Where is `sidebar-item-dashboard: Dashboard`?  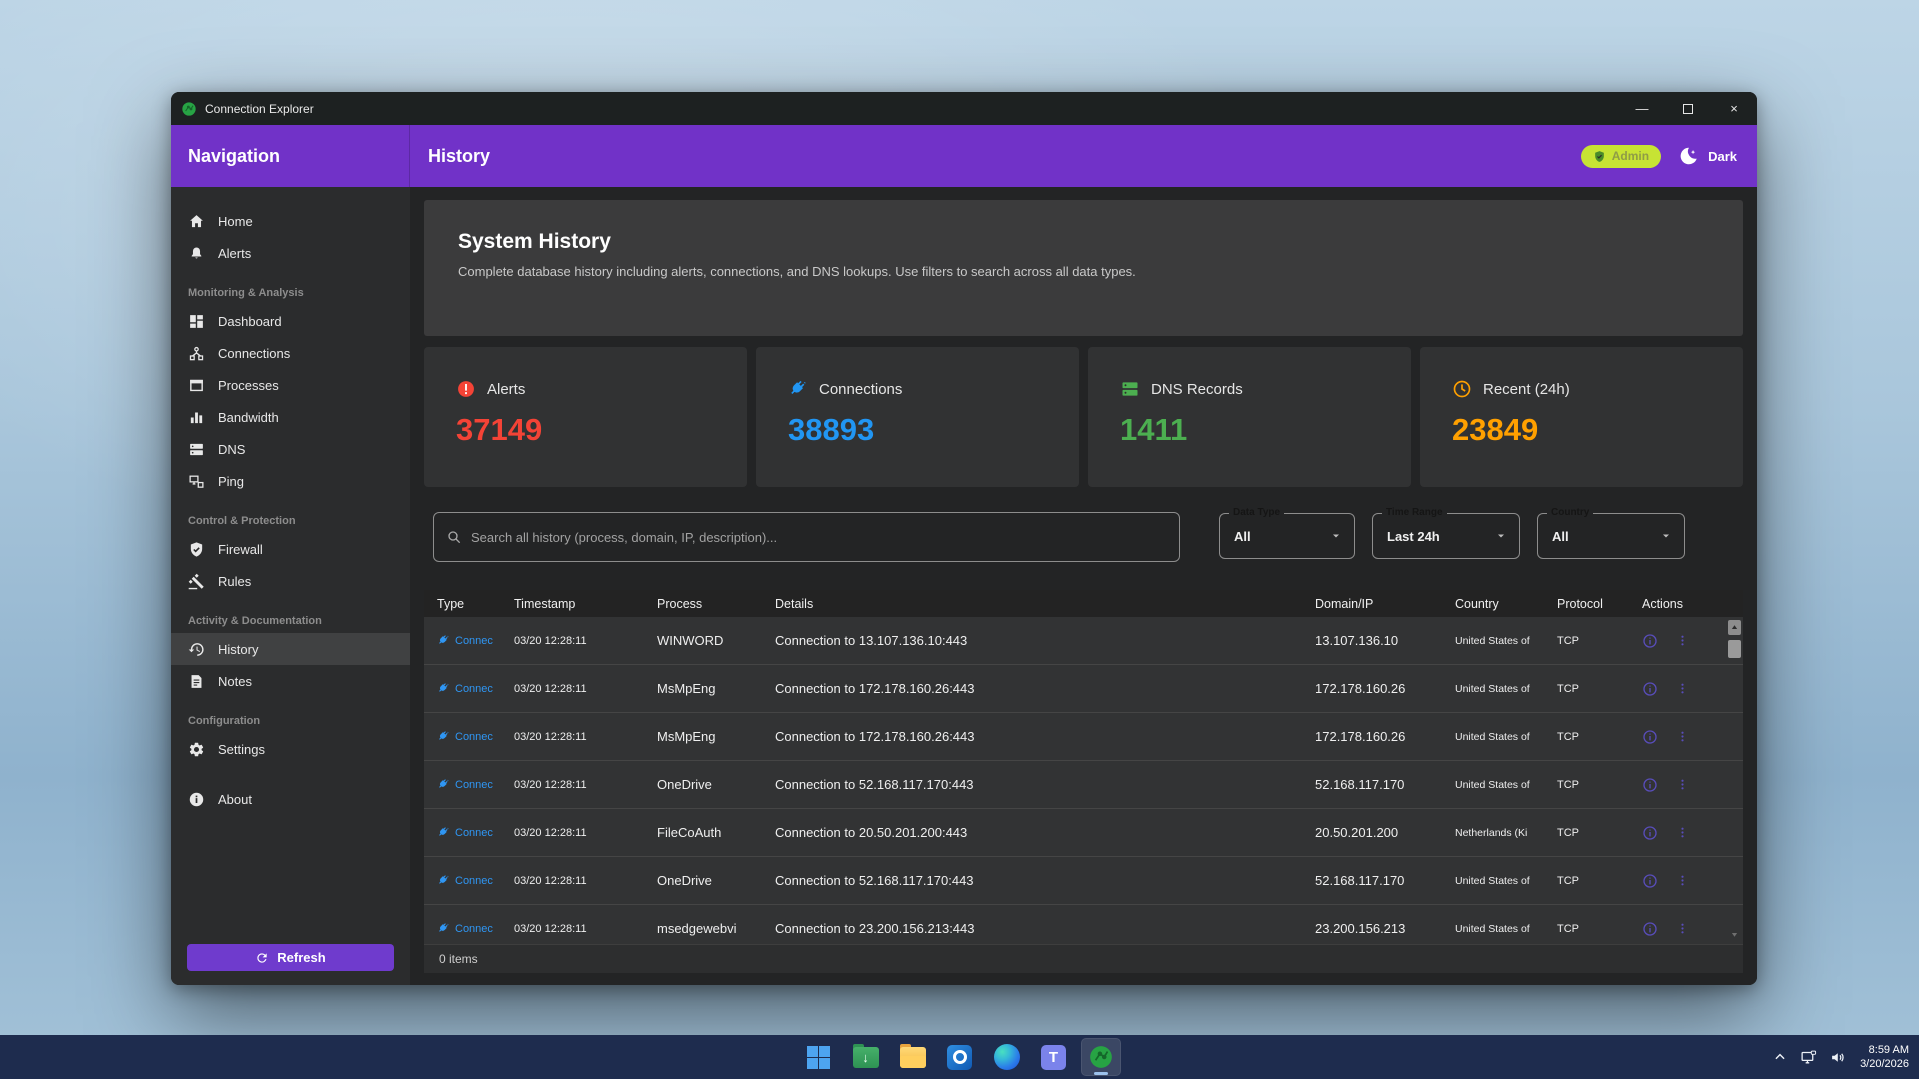 sidebar-item-dashboard: Dashboard is located at coordinates (290, 321).